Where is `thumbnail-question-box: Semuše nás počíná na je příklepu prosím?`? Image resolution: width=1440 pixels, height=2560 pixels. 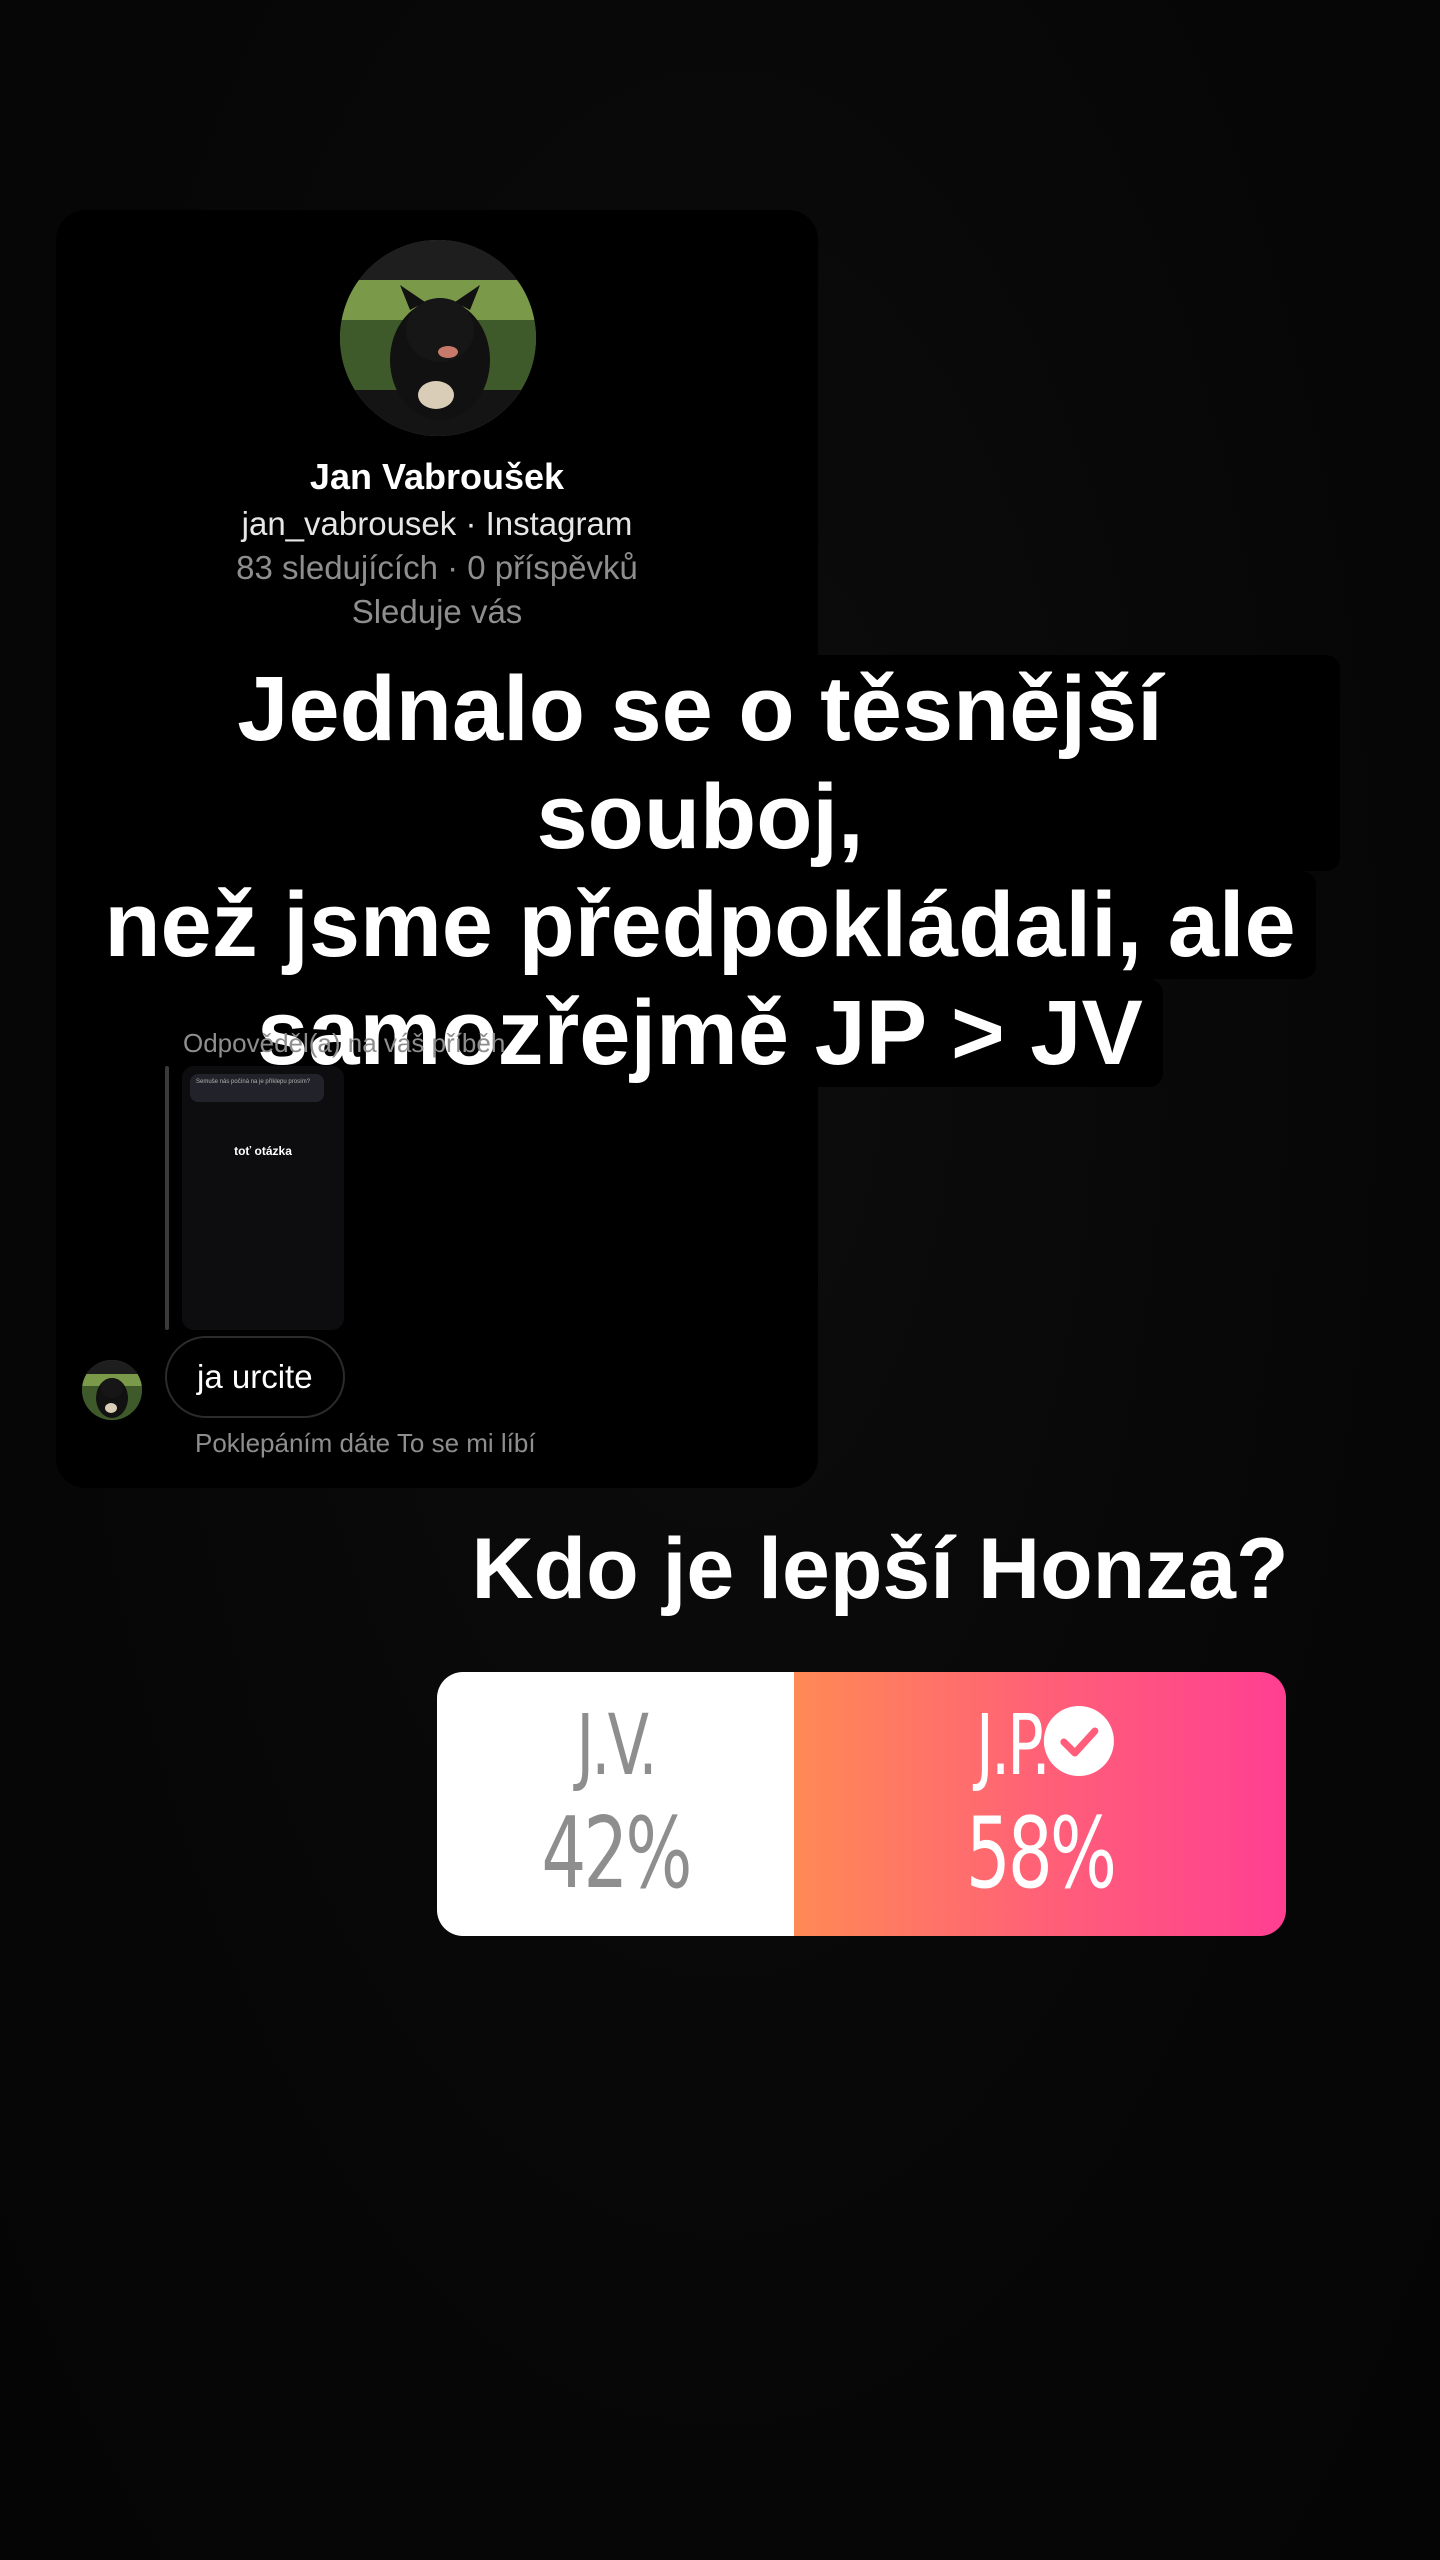
thumbnail-question-box: Semuše nás počíná na je příklepu prosím? is located at coordinates (257, 1088).